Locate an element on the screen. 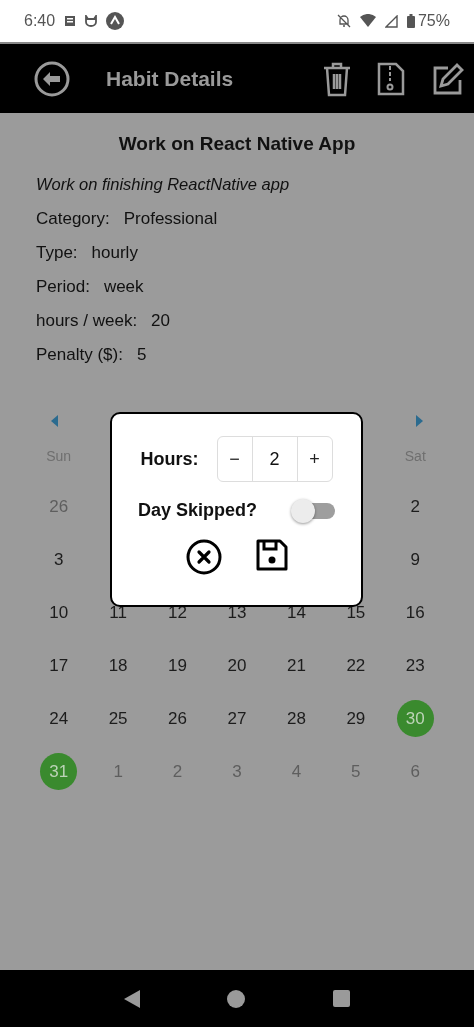  habit-name: Work on React Native App is located at coordinates (237, 144).